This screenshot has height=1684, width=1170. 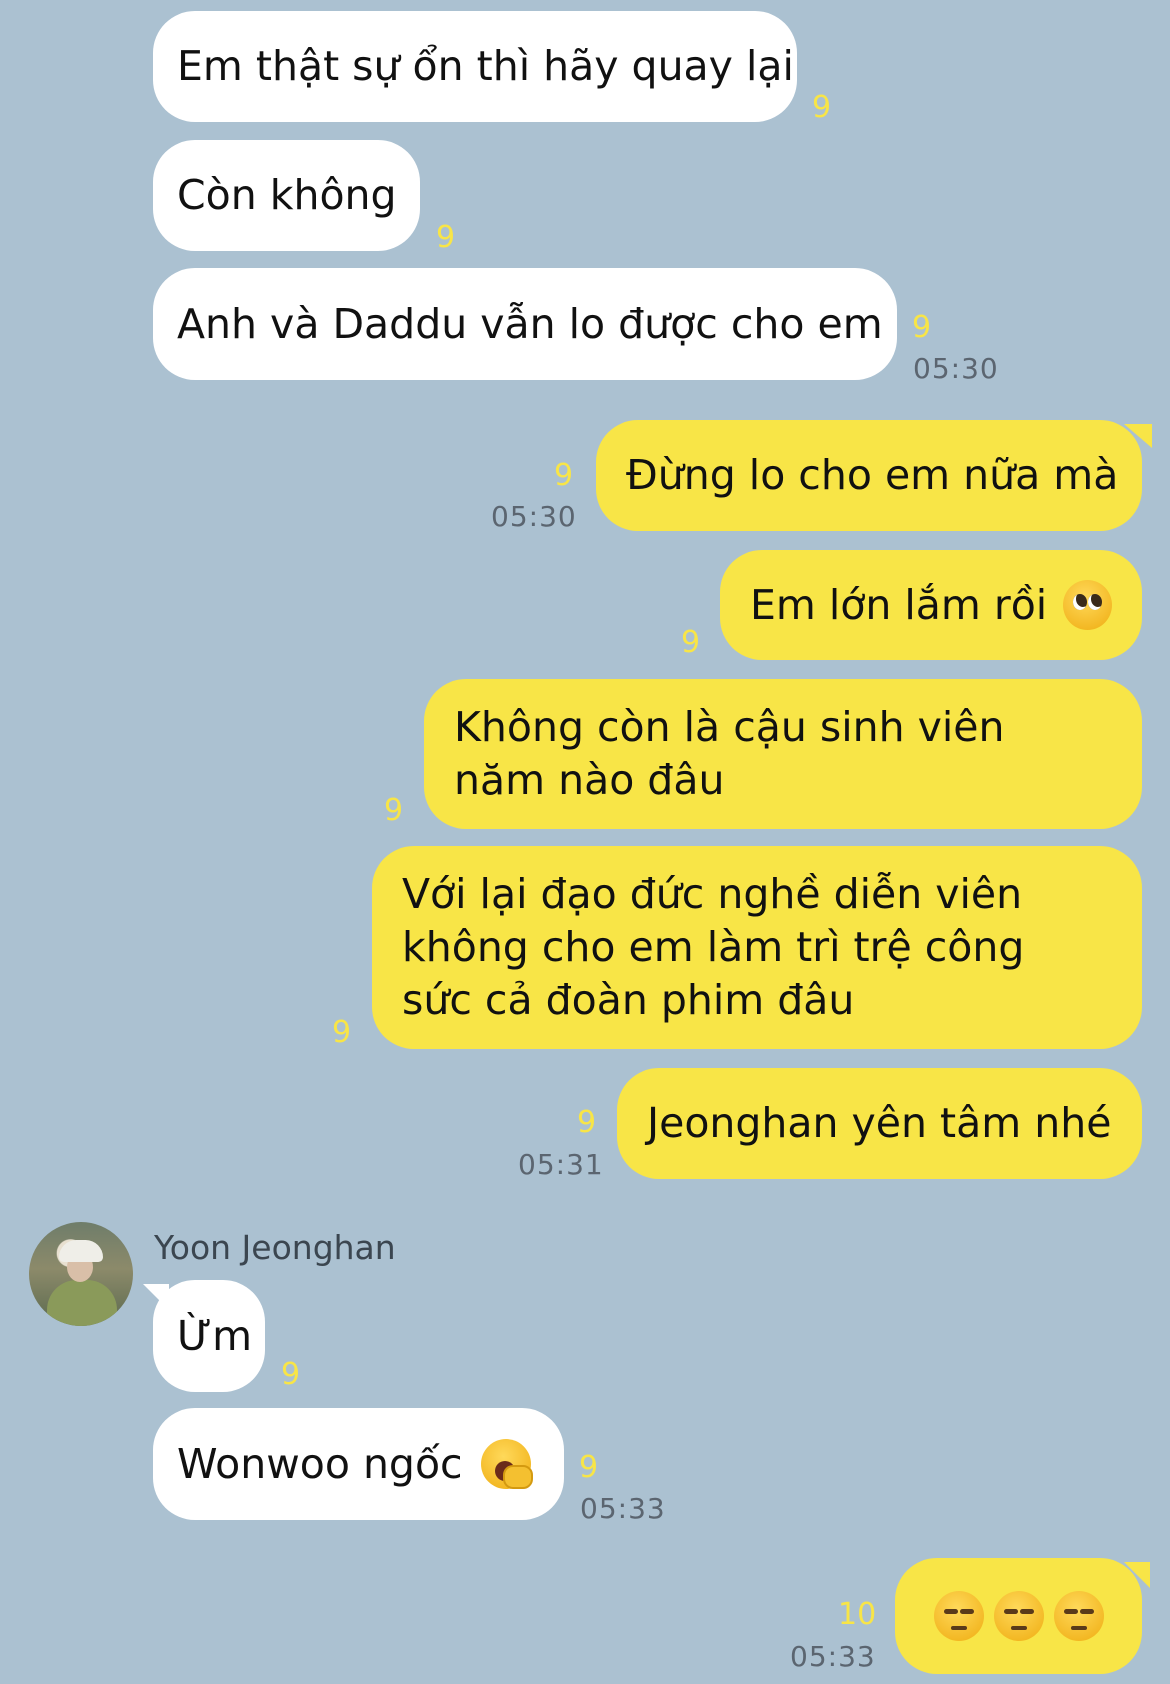 What do you see at coordinates (1087, 605) in the screenshot?
I see `pleading-face-icon` at bounding box center [1087, 605].